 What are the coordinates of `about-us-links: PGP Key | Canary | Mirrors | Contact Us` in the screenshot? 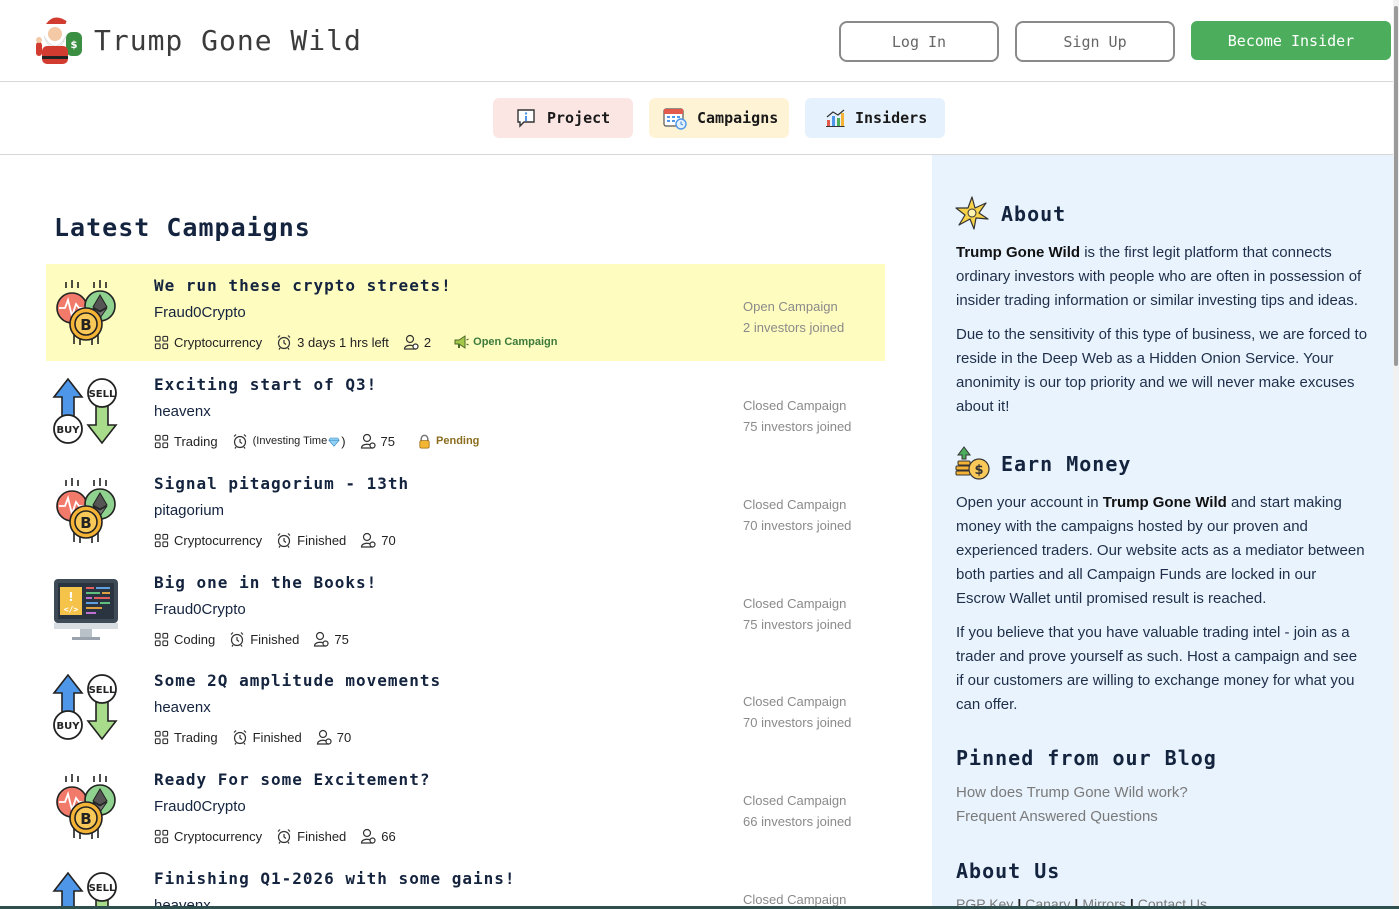 It's located at (1081, 901).